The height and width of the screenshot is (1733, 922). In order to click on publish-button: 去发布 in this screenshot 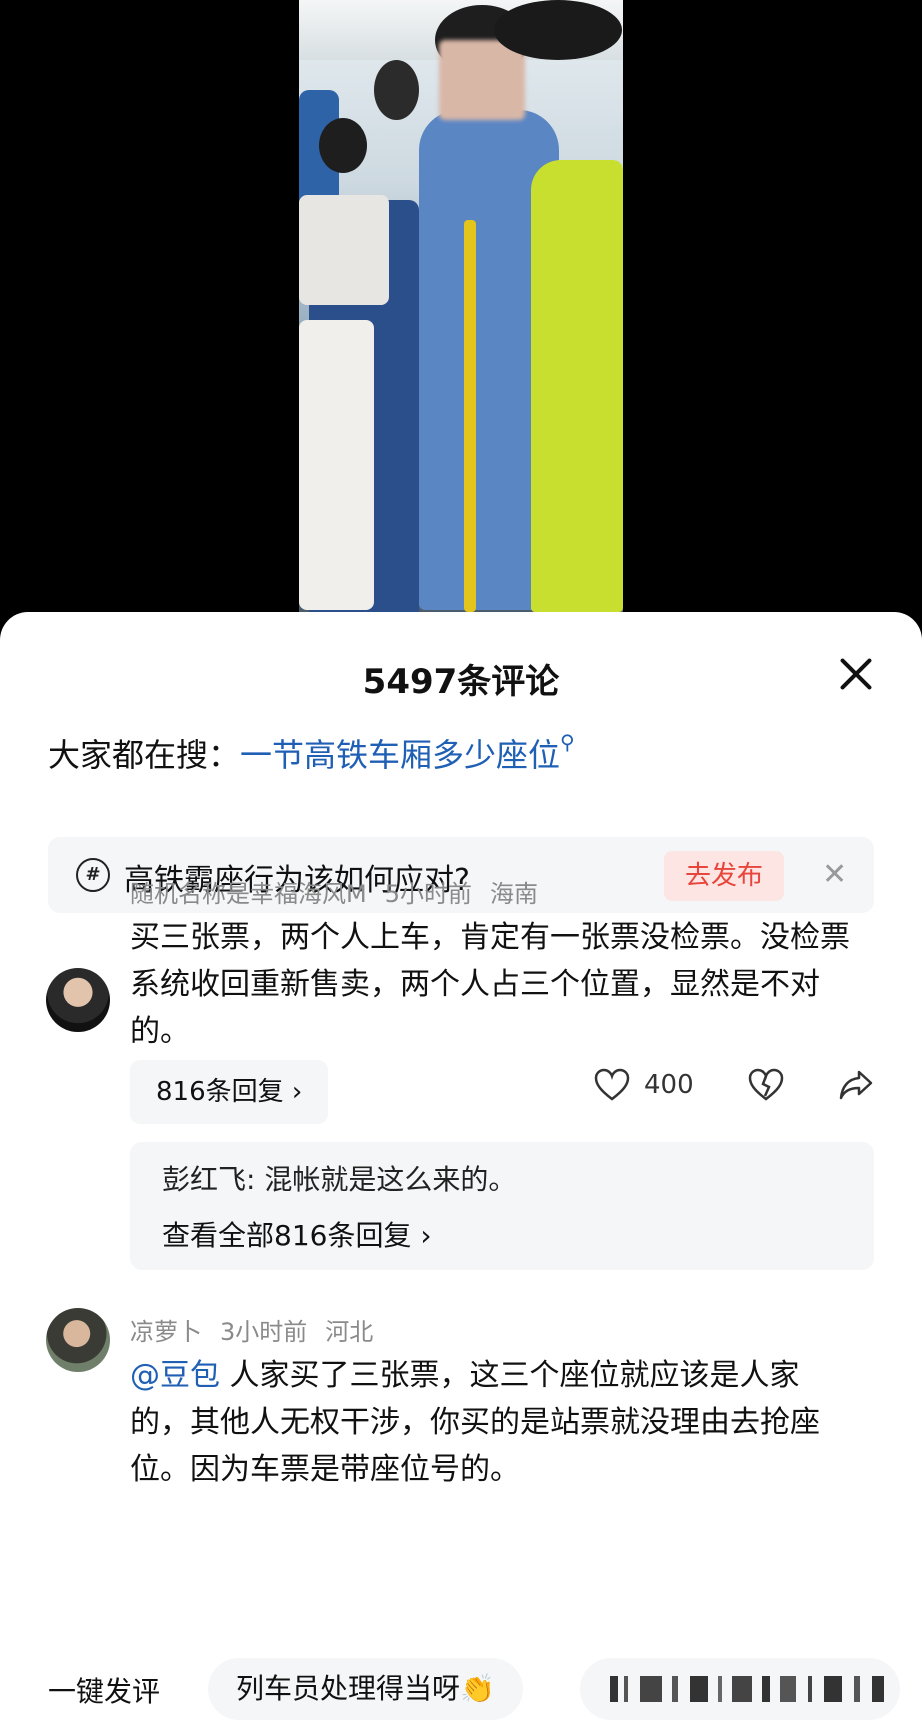, I will do `click(724, 876)`.